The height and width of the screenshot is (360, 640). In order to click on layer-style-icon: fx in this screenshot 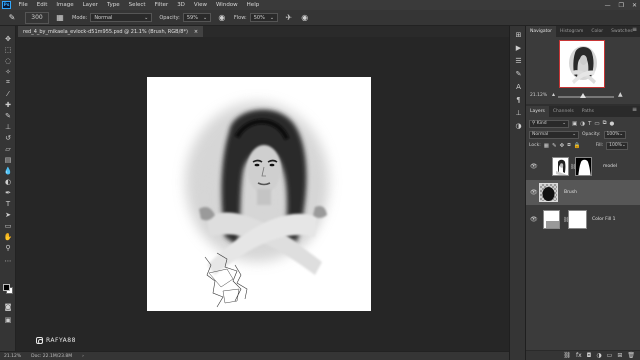, I will do `click(579, 355)`.